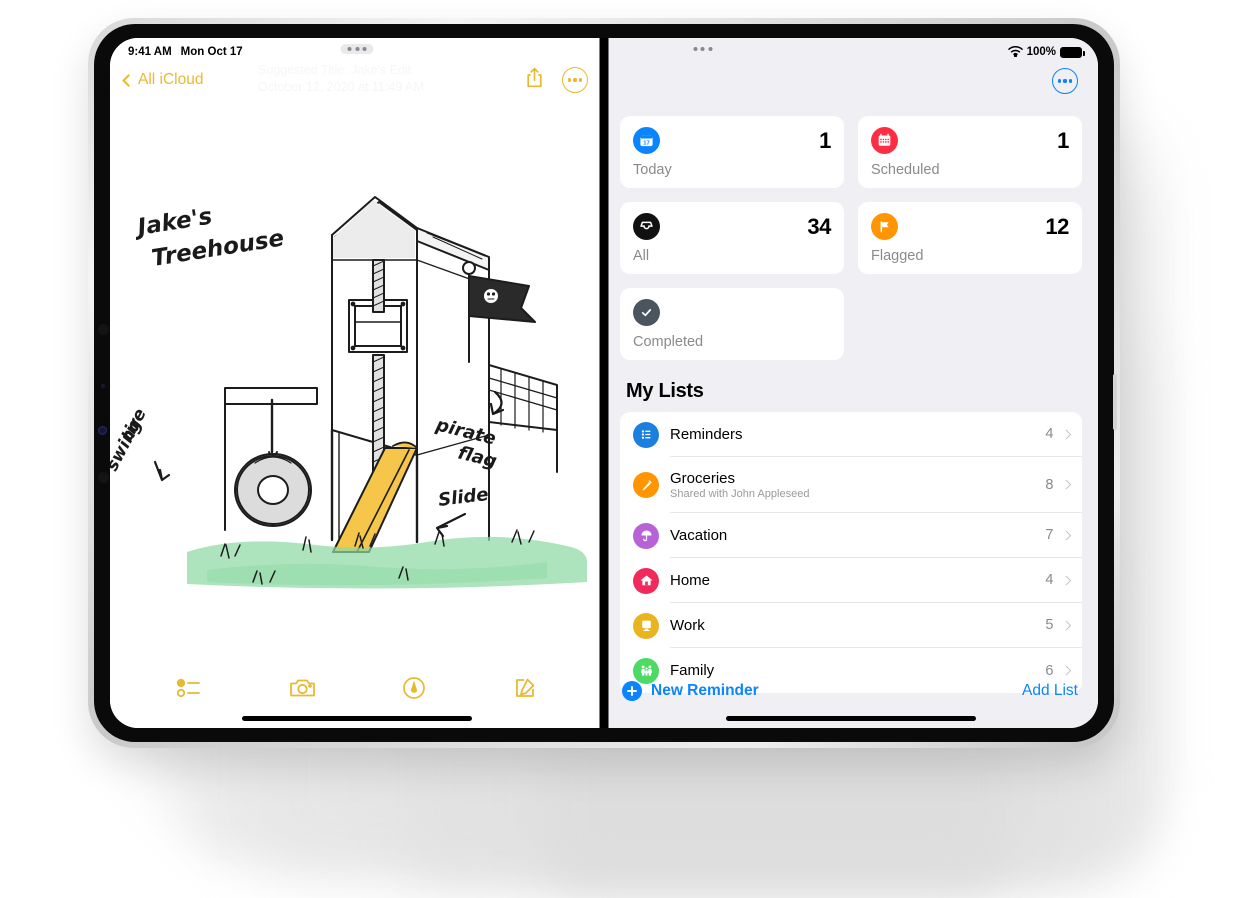  What do you see at coordinates (646, 580) in the screenshot?
I see `house-icon` at bounding box center [646, 580].